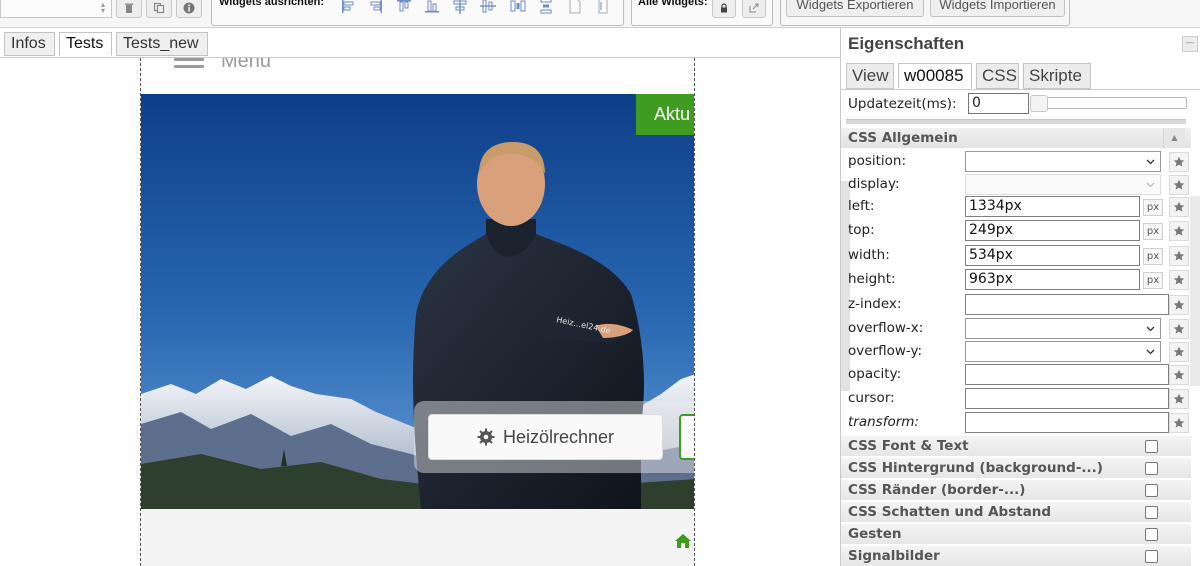  What do you see at coordinates (1150, 185) in the screenshot?
I see `chevron-down-icon` at bounding box center [1150, 185].